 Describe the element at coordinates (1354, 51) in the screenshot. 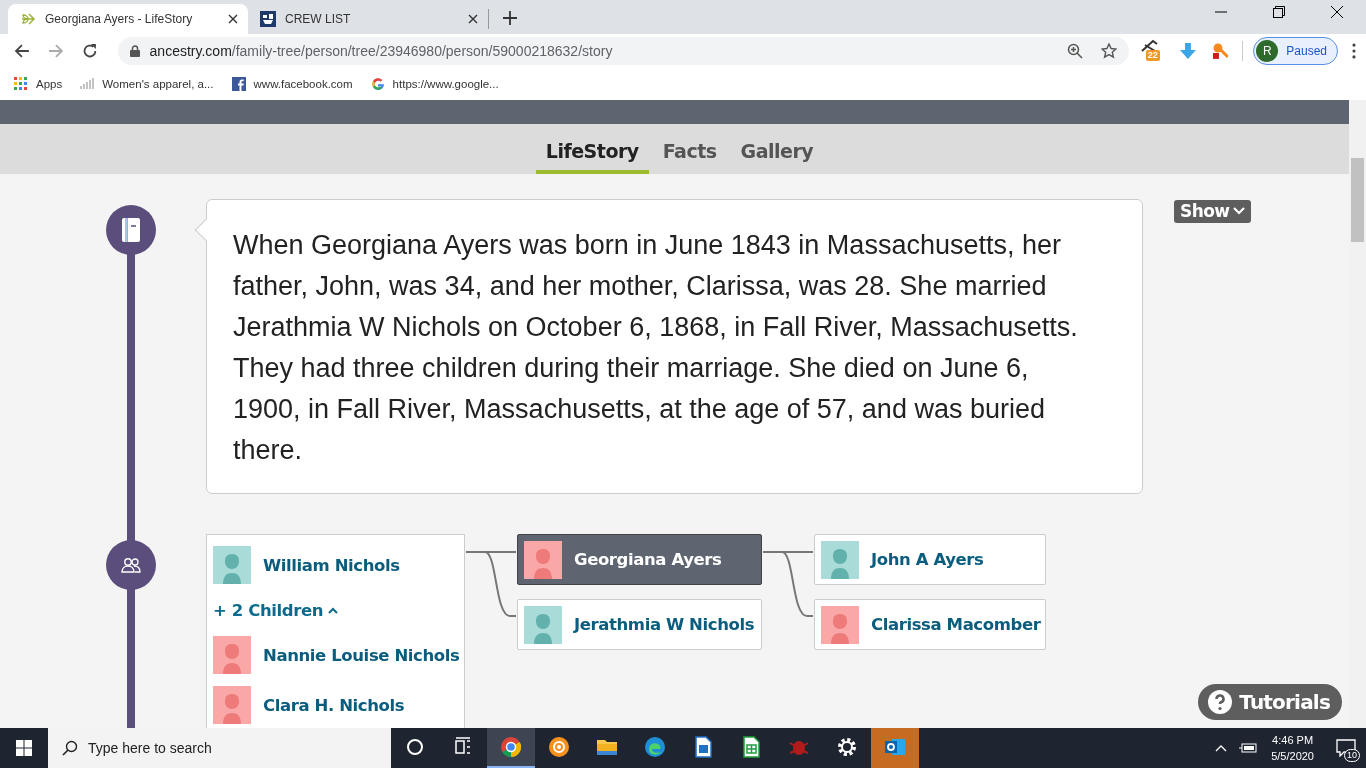

I see `more-icon` at that location.